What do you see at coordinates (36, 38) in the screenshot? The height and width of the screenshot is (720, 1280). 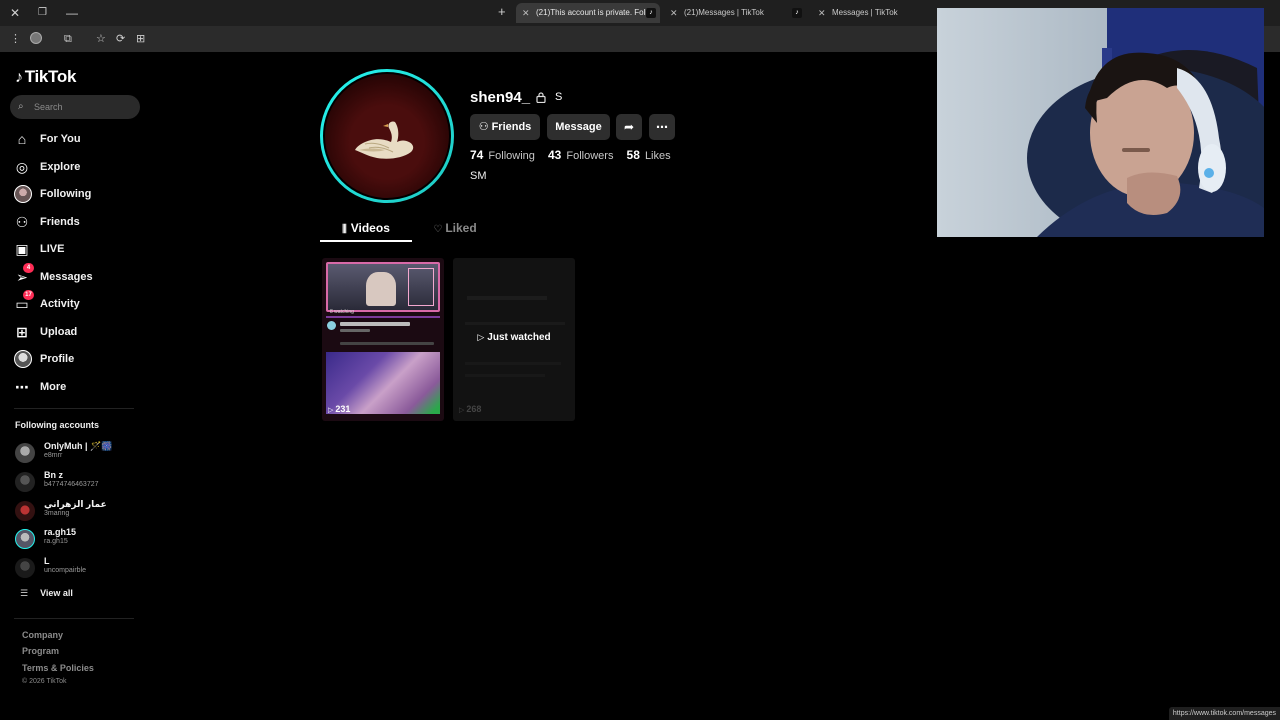 I see `browser-profile-avatar` at bounding box center [36, 38].